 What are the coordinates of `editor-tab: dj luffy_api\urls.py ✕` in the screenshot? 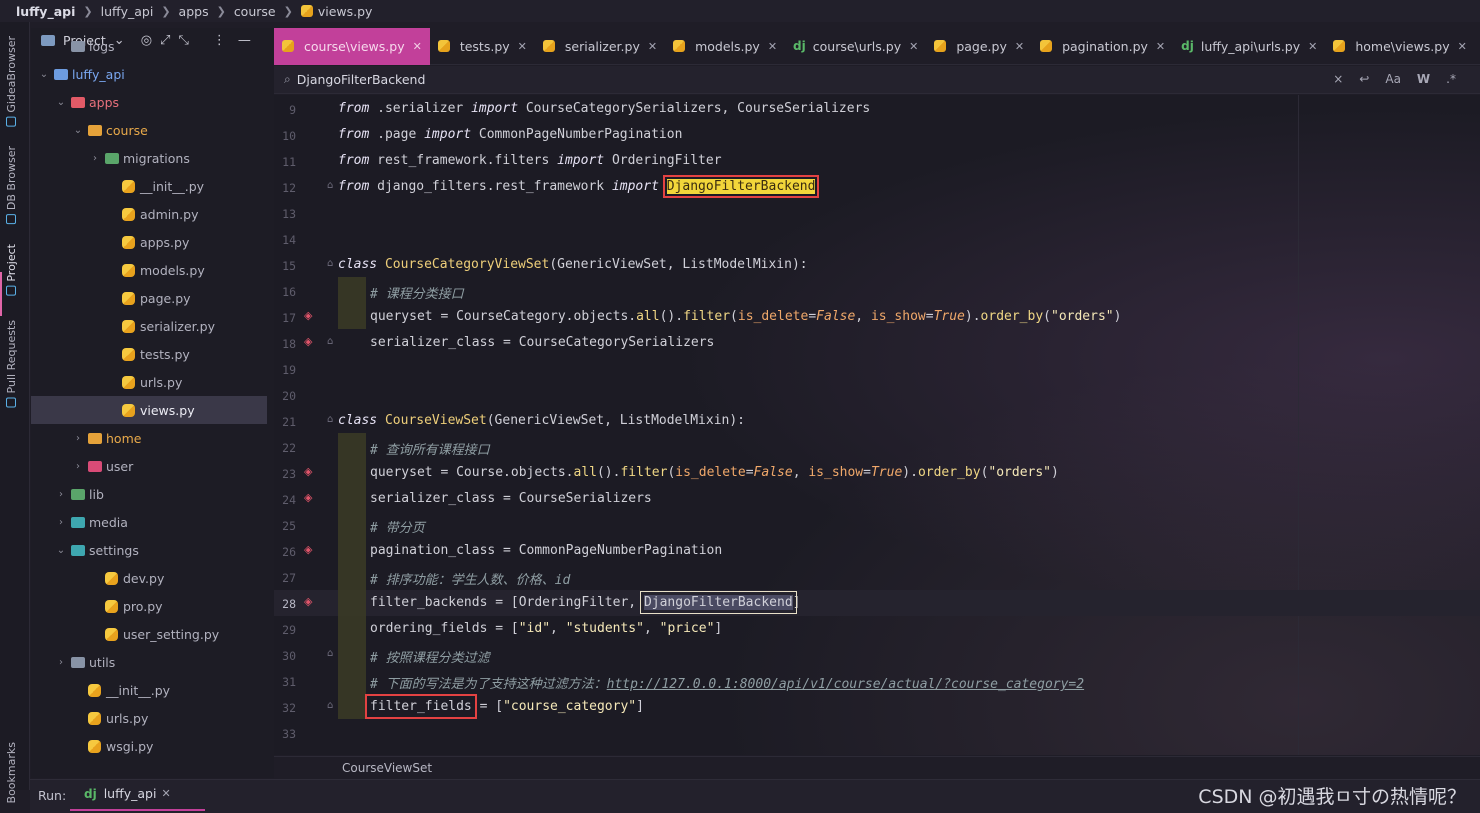 It's located at (1249, 46).